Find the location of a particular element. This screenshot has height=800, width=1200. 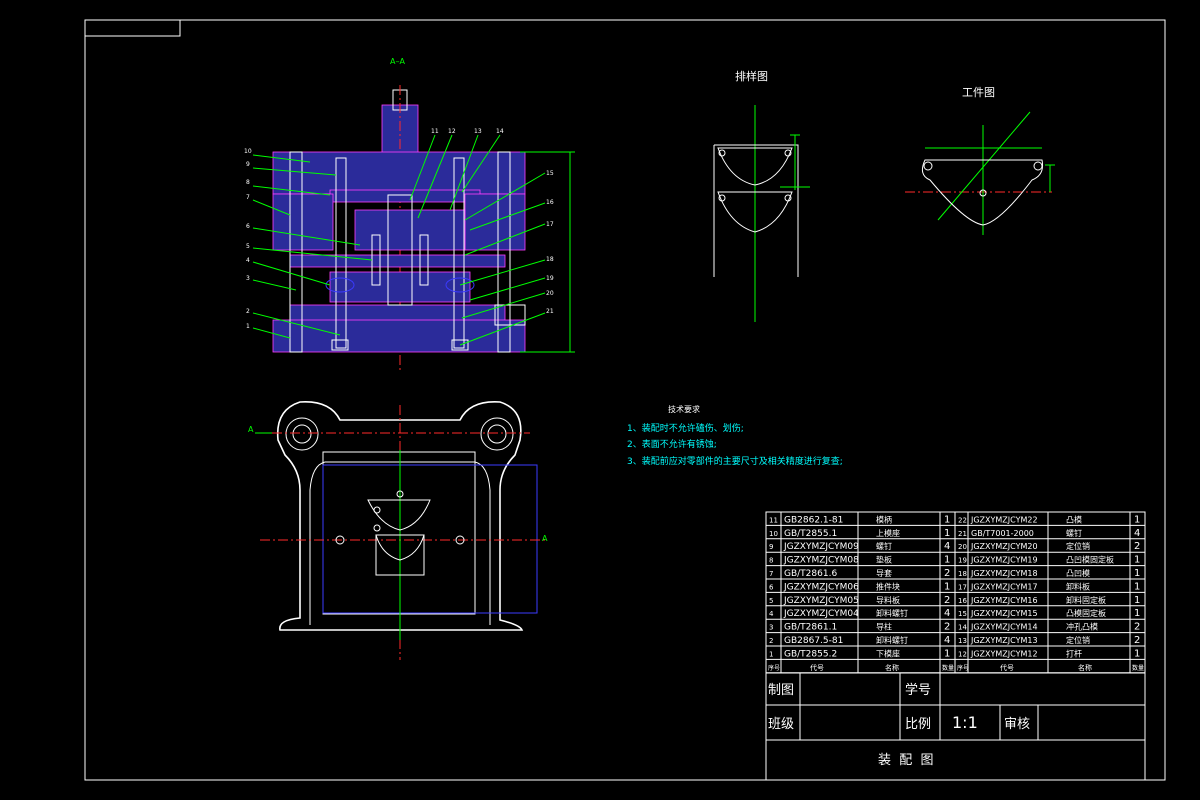

bom-item-code: JGZXYMZJCYM18 is located at coordinates (1004, 573).